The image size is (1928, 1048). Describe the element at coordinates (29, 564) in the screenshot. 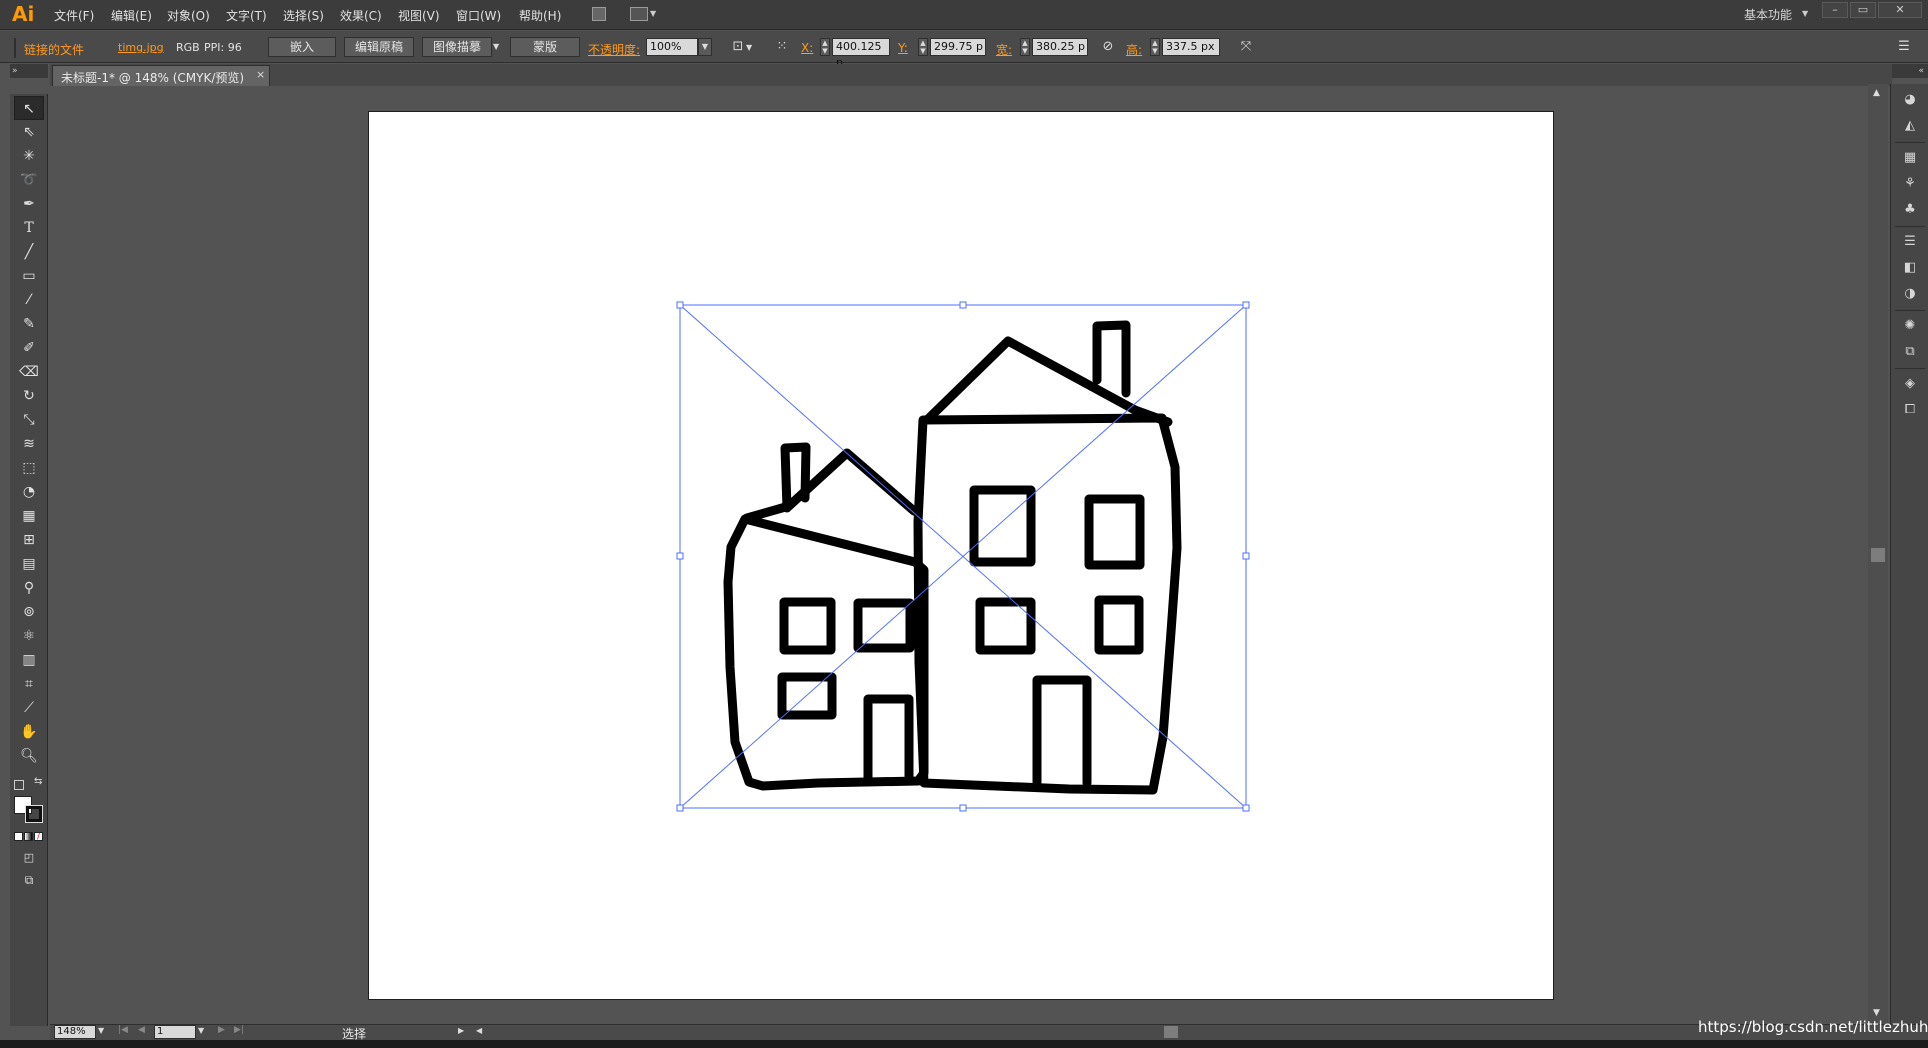

I see `gradient-tool-icon: ▤` at that location.